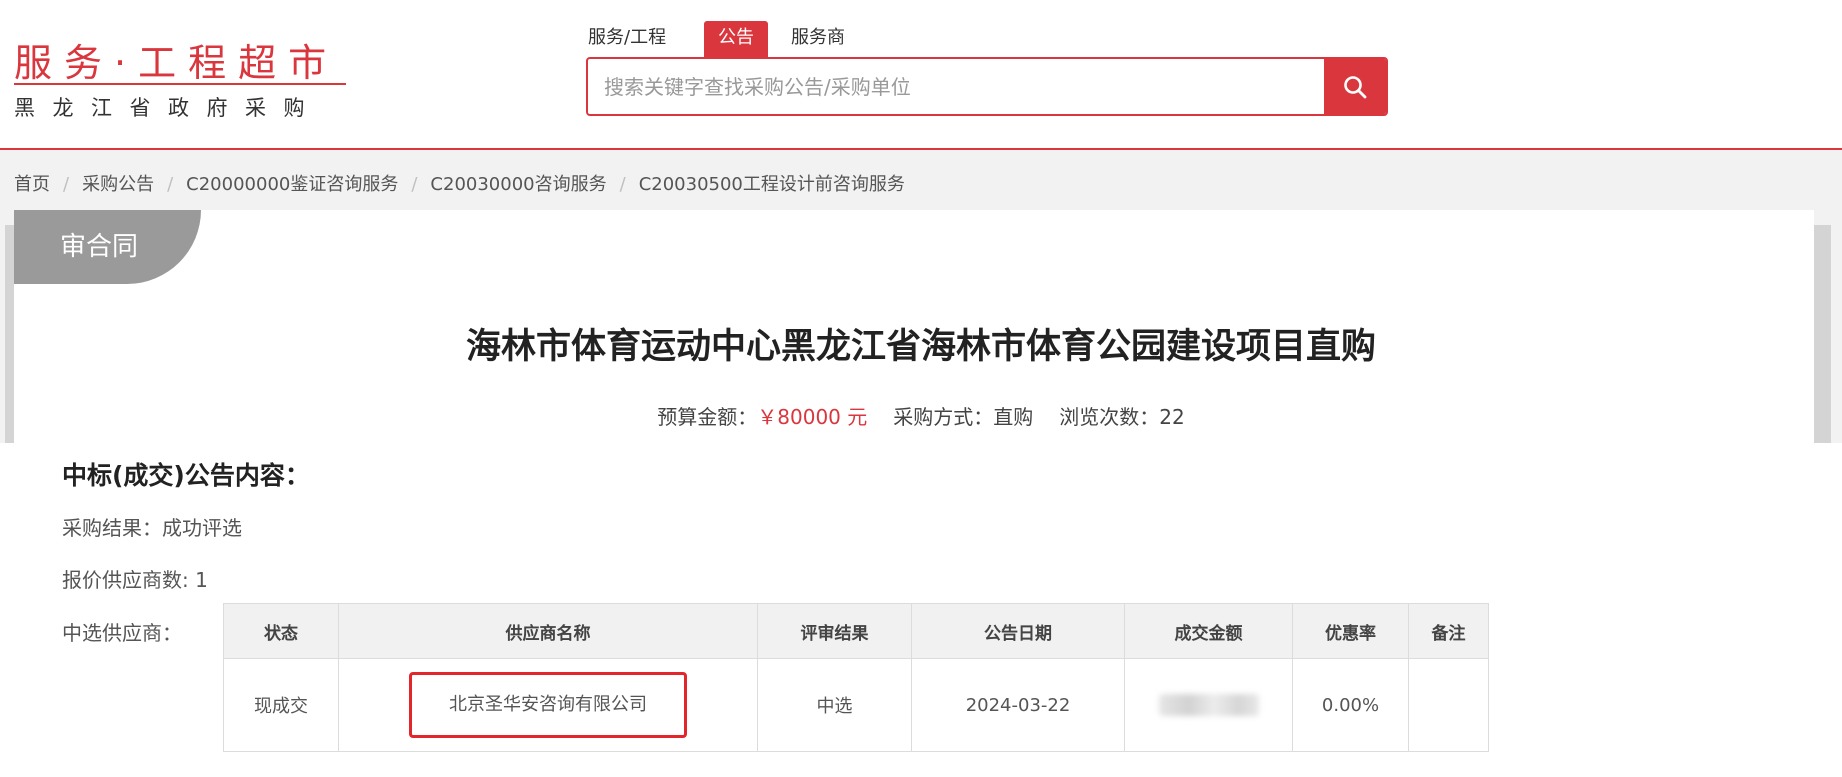 This screenshot has width=1842, height=777. Describe the element at coordinates (112, 528) in the screenshot. I see `result-label: 采购结果：` at that location.